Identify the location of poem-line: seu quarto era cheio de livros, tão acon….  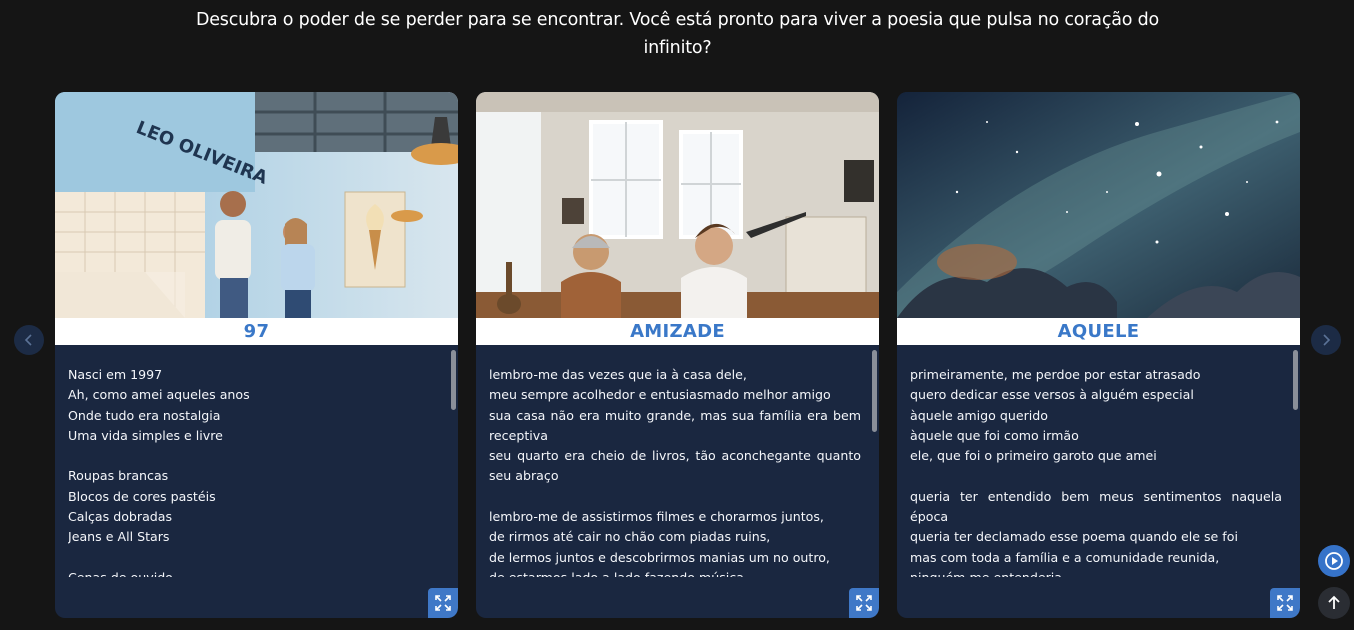
(675, 466).